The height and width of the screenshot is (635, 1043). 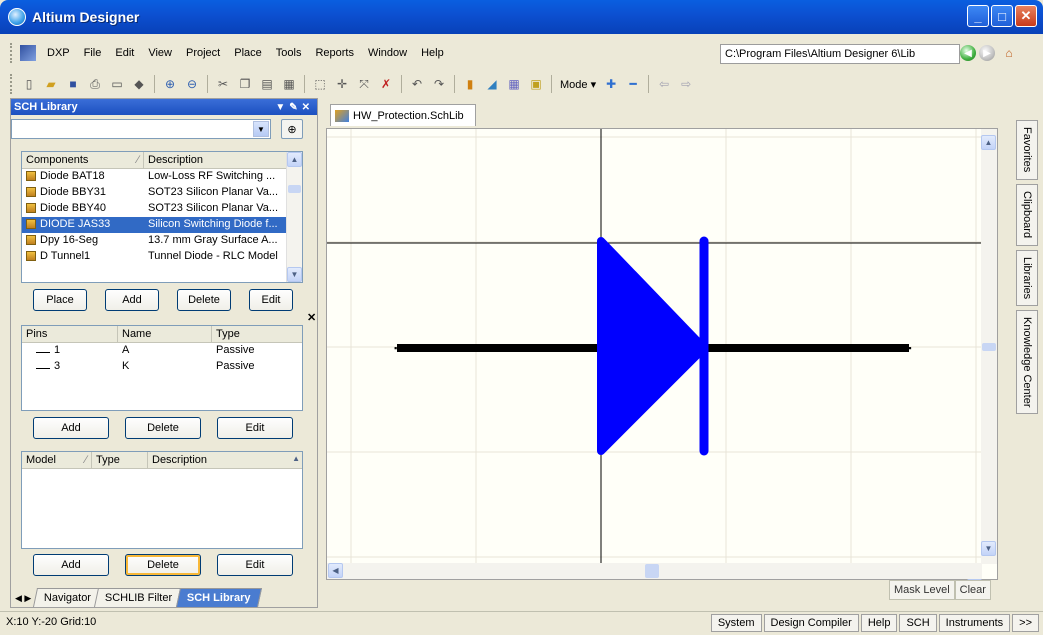 I want to click on copy-icon: ❐, so click(x=245, y=84).